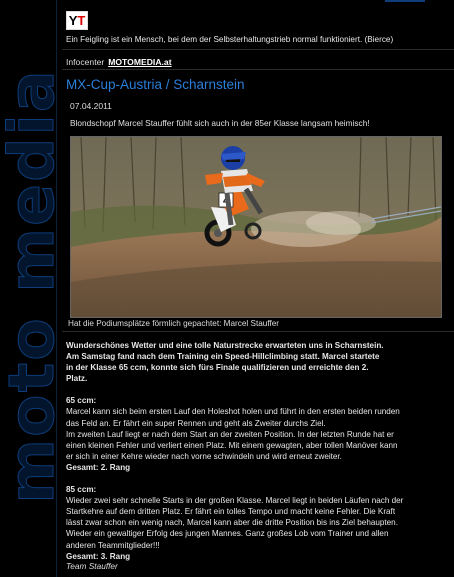 This screenshot has height=577, width=454. I want to click on section-85-result: Gesamt: 3. Rang, so click(98, 556).